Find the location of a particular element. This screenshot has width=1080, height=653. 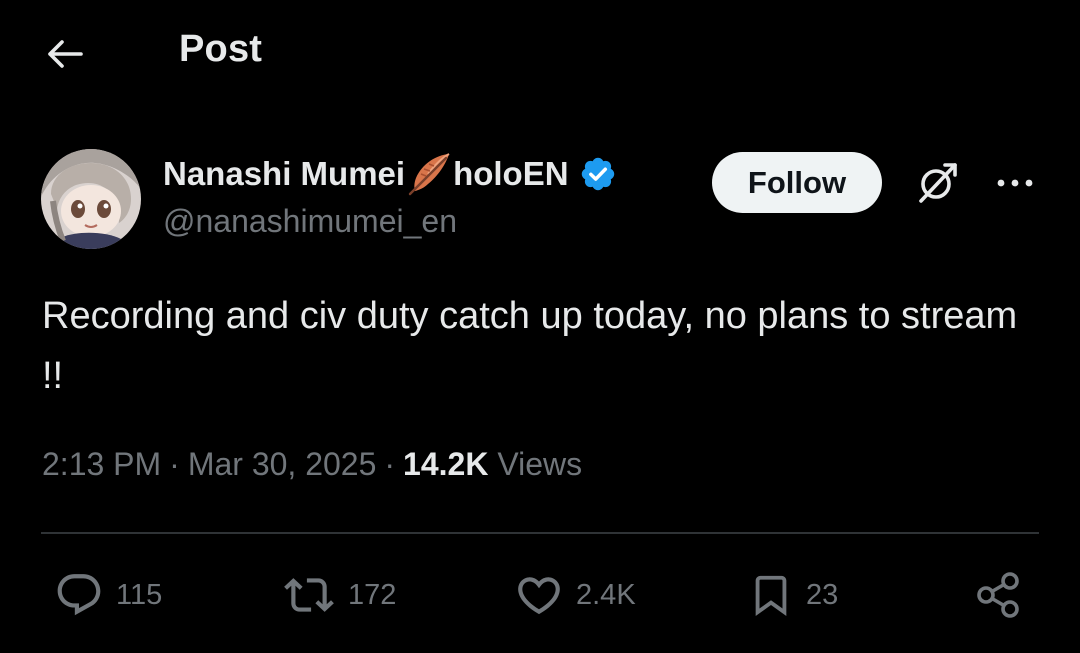

feather-icon is located at coordinates (429, 174).